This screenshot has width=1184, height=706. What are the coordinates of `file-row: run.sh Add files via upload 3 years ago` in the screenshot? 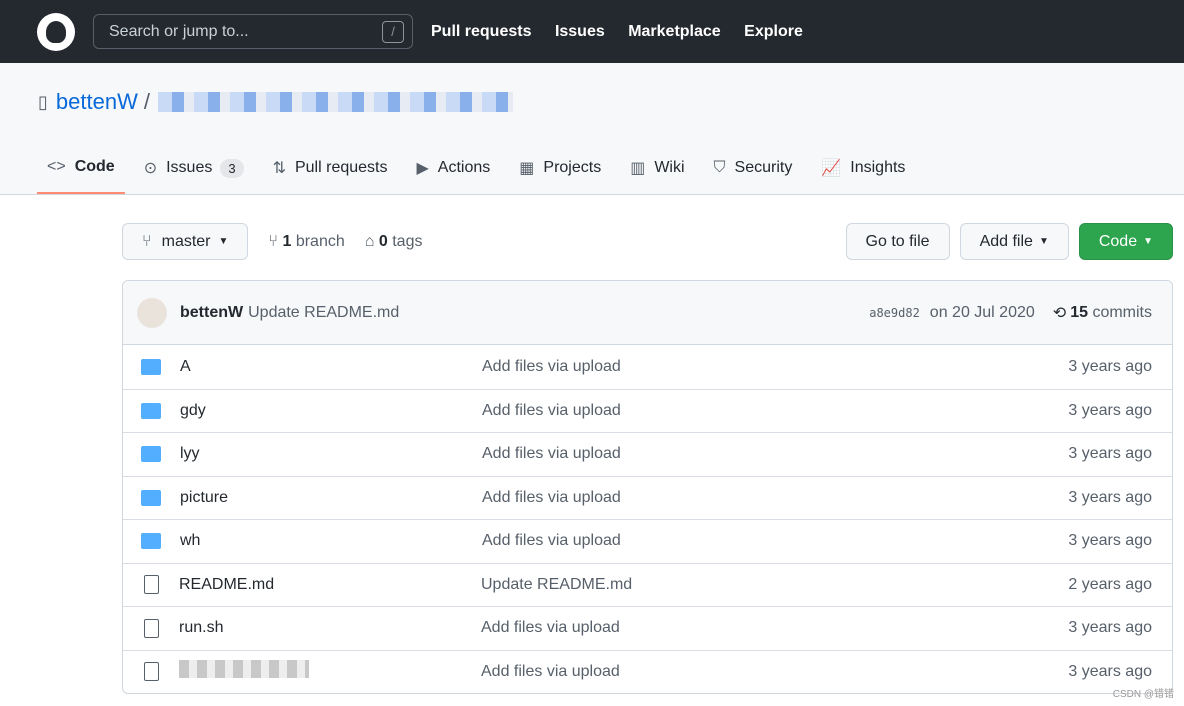 It's located at (647, 628).